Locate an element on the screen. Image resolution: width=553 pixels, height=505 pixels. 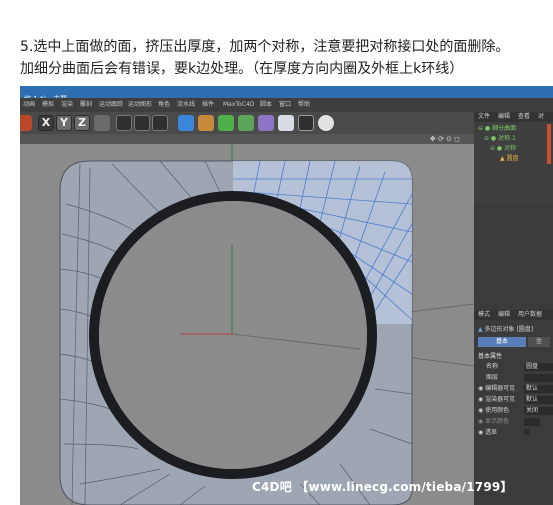
xray-checkbox is located at coordinates (527, 432).